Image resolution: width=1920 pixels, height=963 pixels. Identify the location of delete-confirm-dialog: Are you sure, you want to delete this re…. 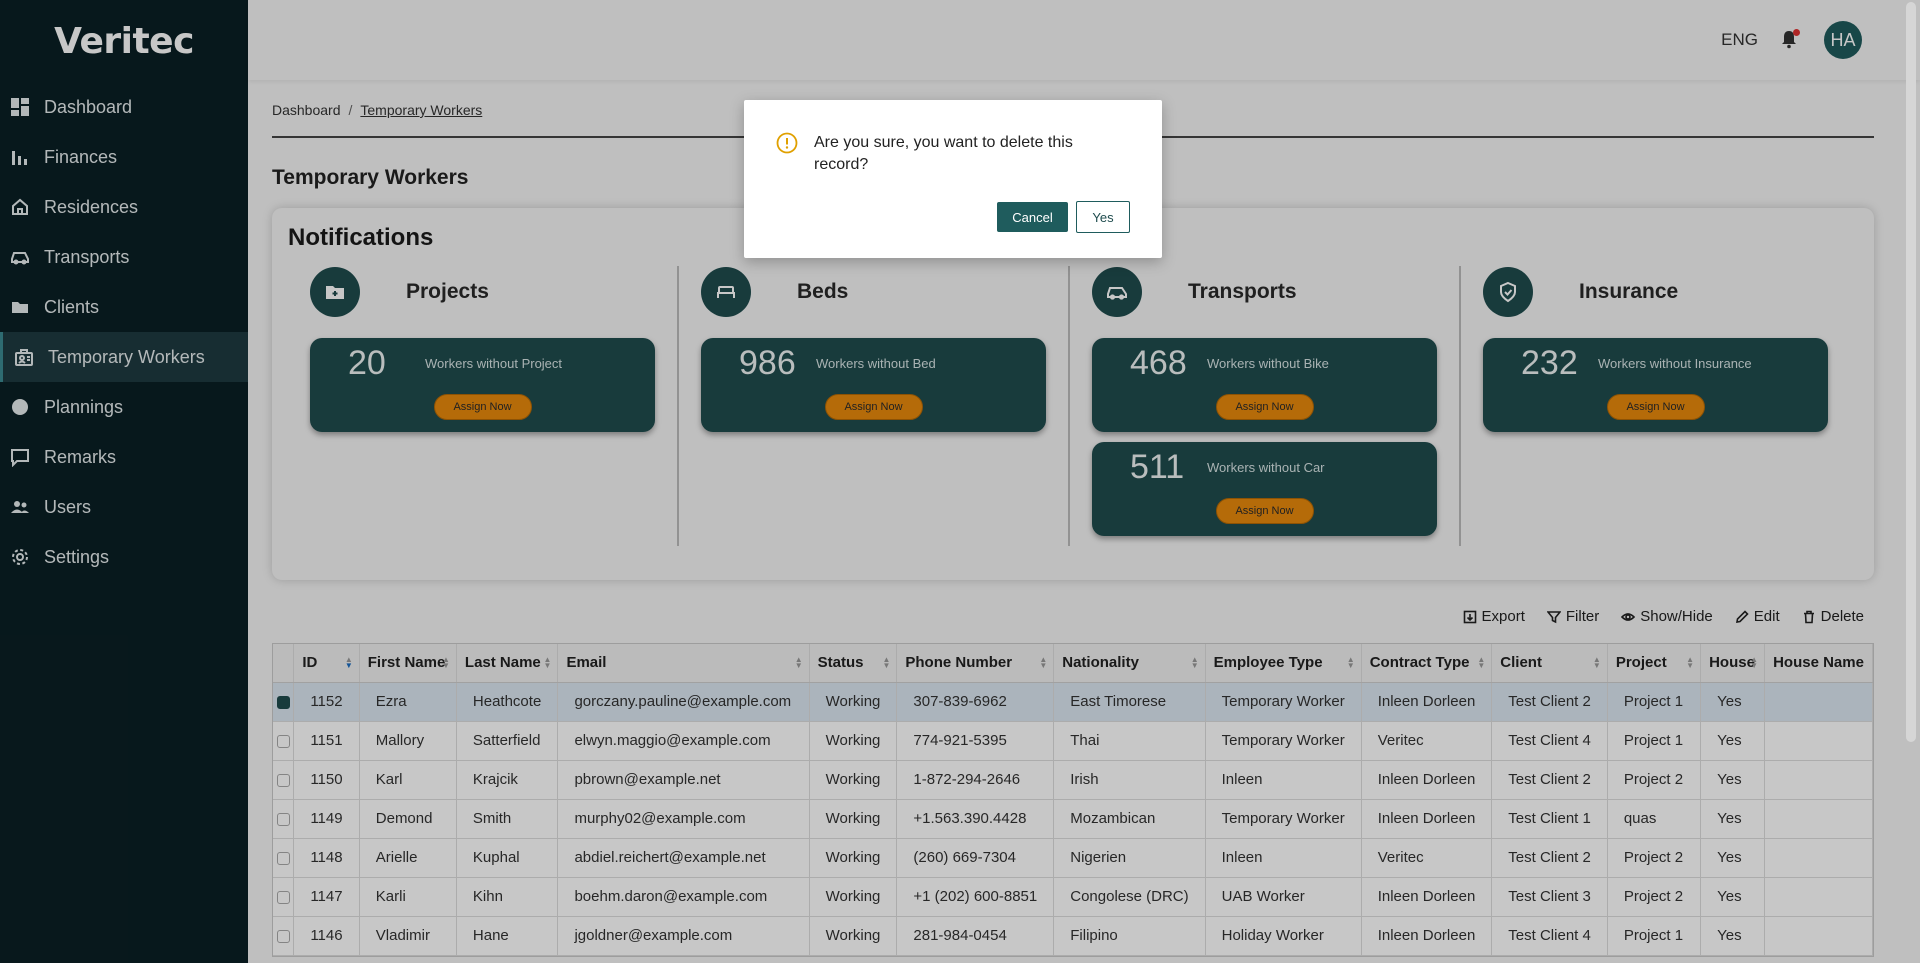
(953, 179).